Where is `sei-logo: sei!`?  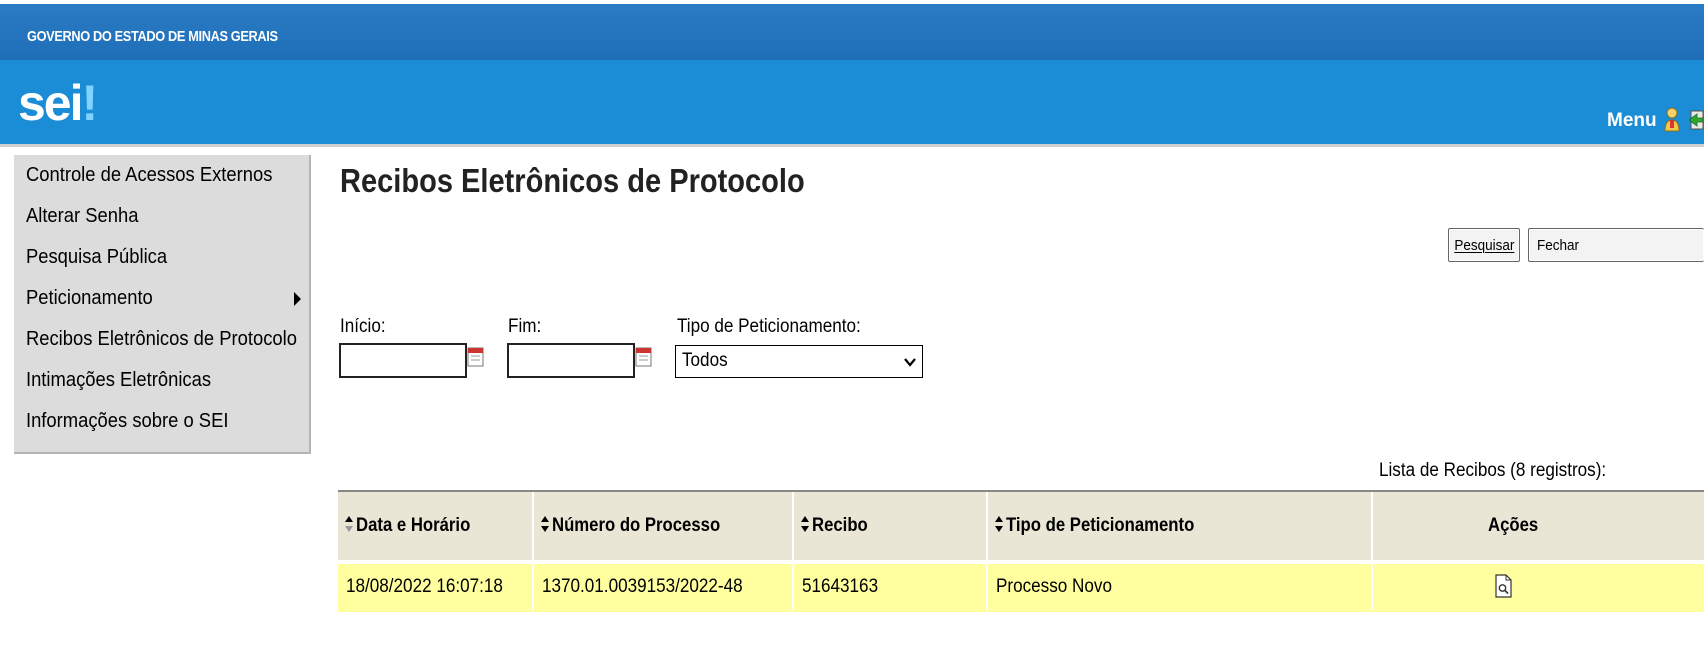
sei-logo: sei! is located at coordinates (58, 103).